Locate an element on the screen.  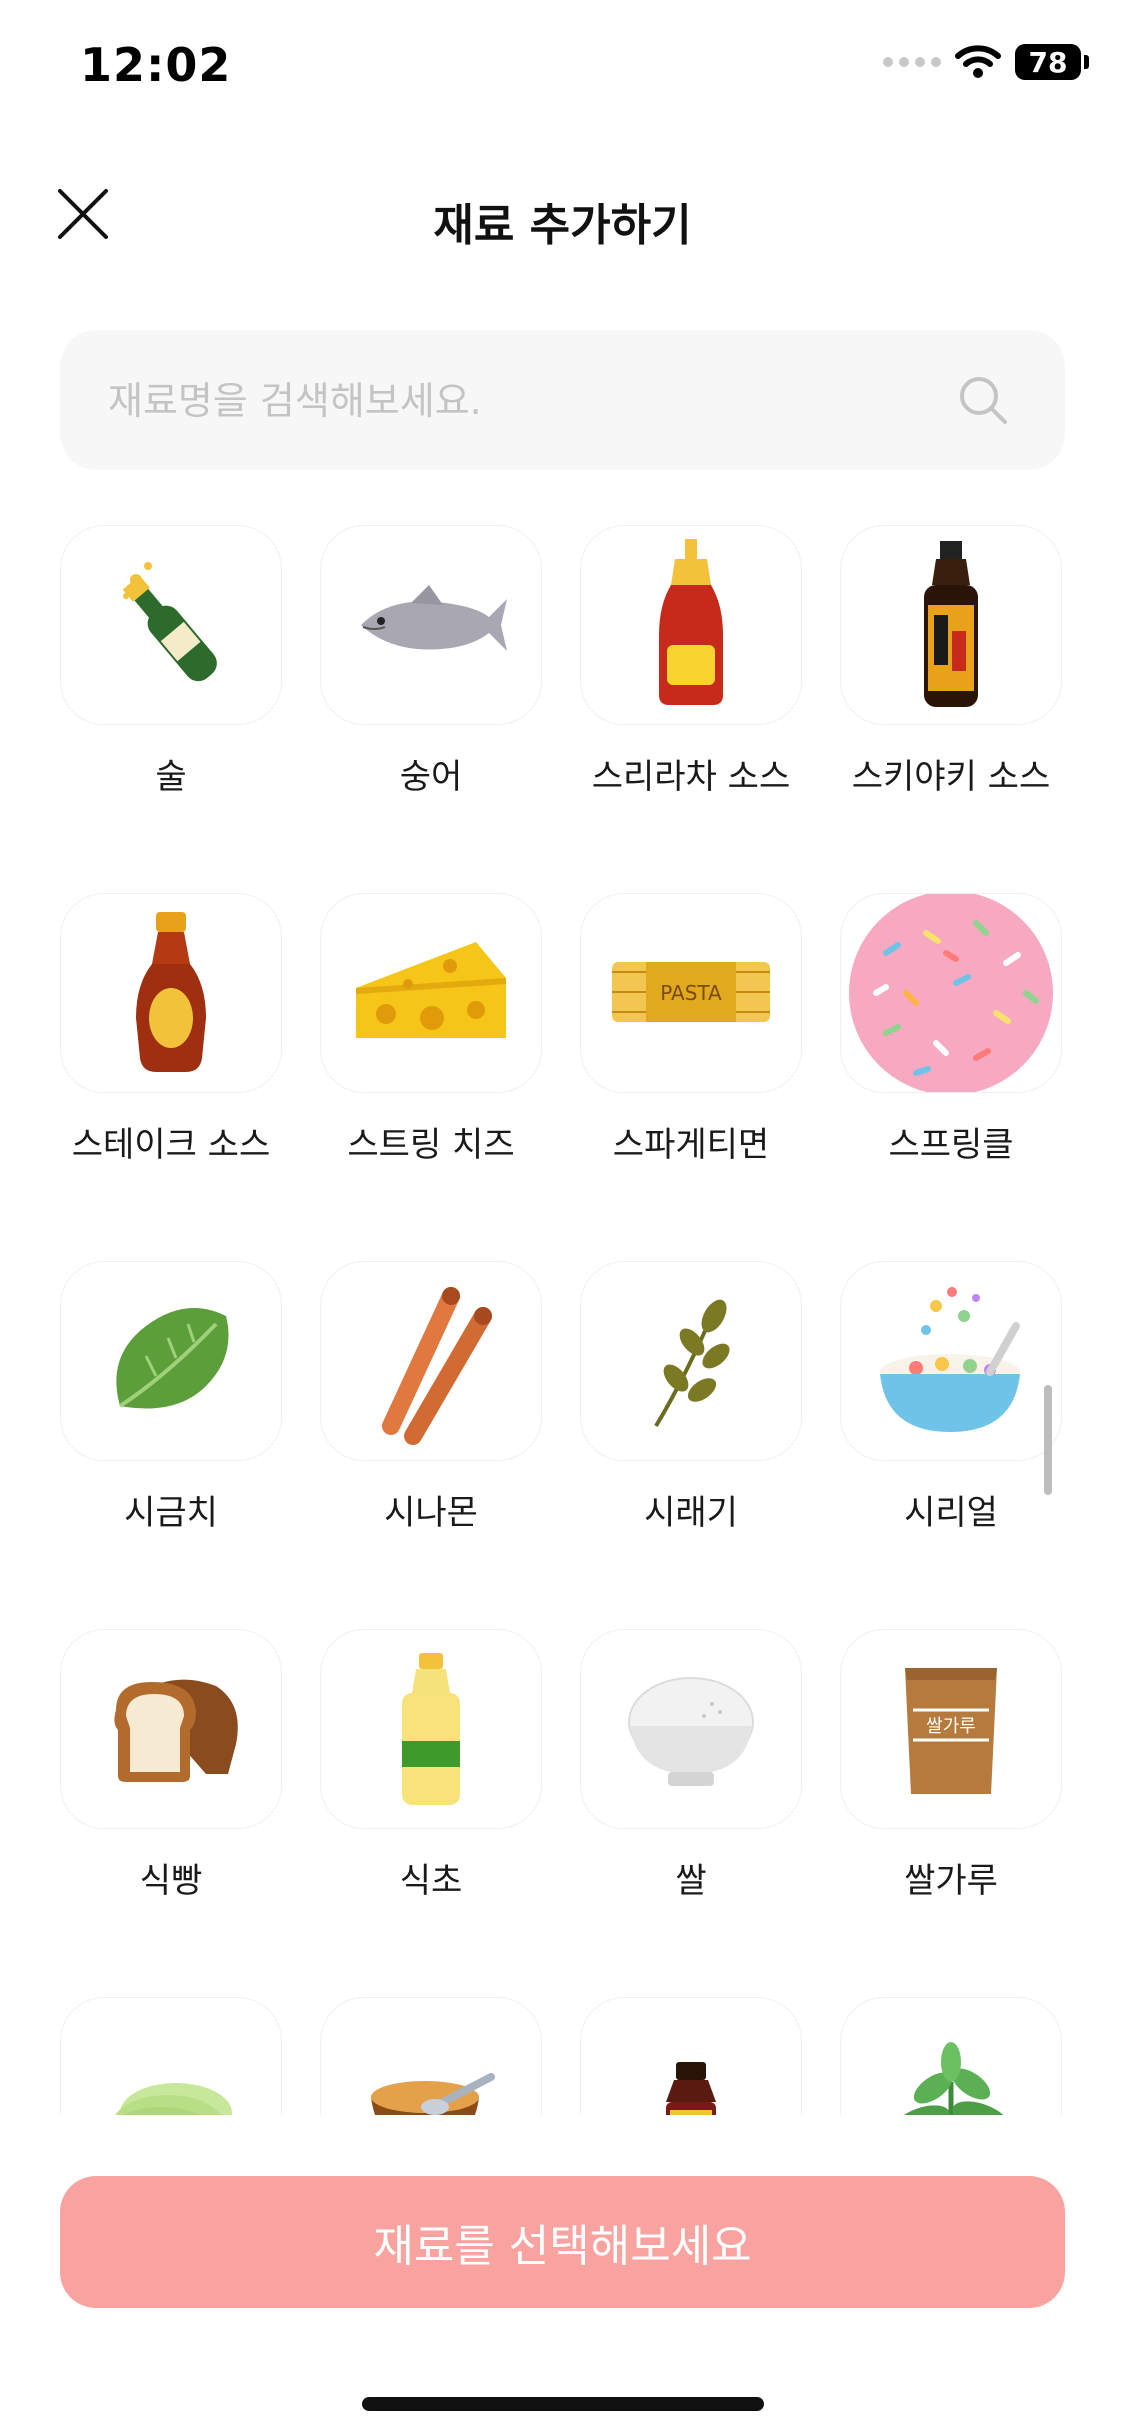
flour-bag-text: 쌀가루 is located at coordinates (951, 1726).